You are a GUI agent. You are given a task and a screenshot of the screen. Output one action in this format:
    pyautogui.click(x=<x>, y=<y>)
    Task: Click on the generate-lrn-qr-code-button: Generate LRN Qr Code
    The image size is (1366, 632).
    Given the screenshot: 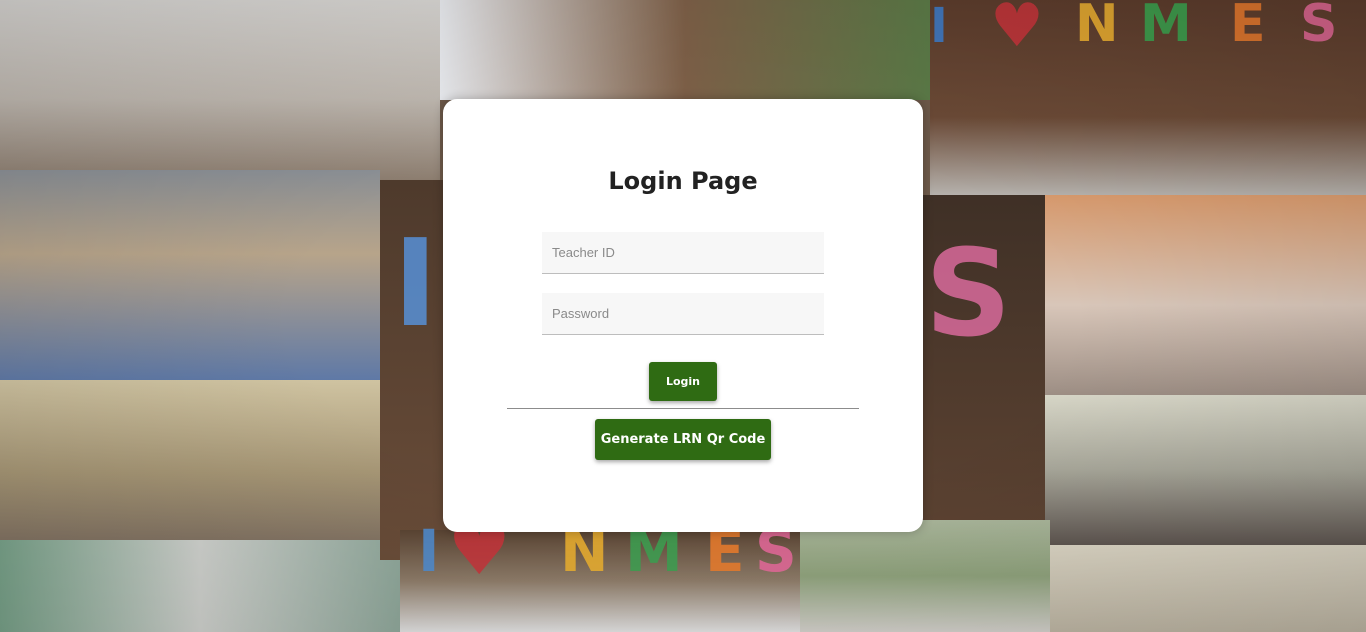 What is the action you would take?
    pyautogui.click(x=683, y=439)
    